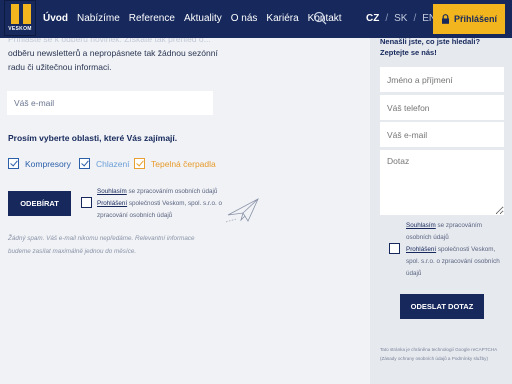  What do you see at coordinates (320, 18) in the screenshot?
I see `search-icon` at bounding box center [320, 18].